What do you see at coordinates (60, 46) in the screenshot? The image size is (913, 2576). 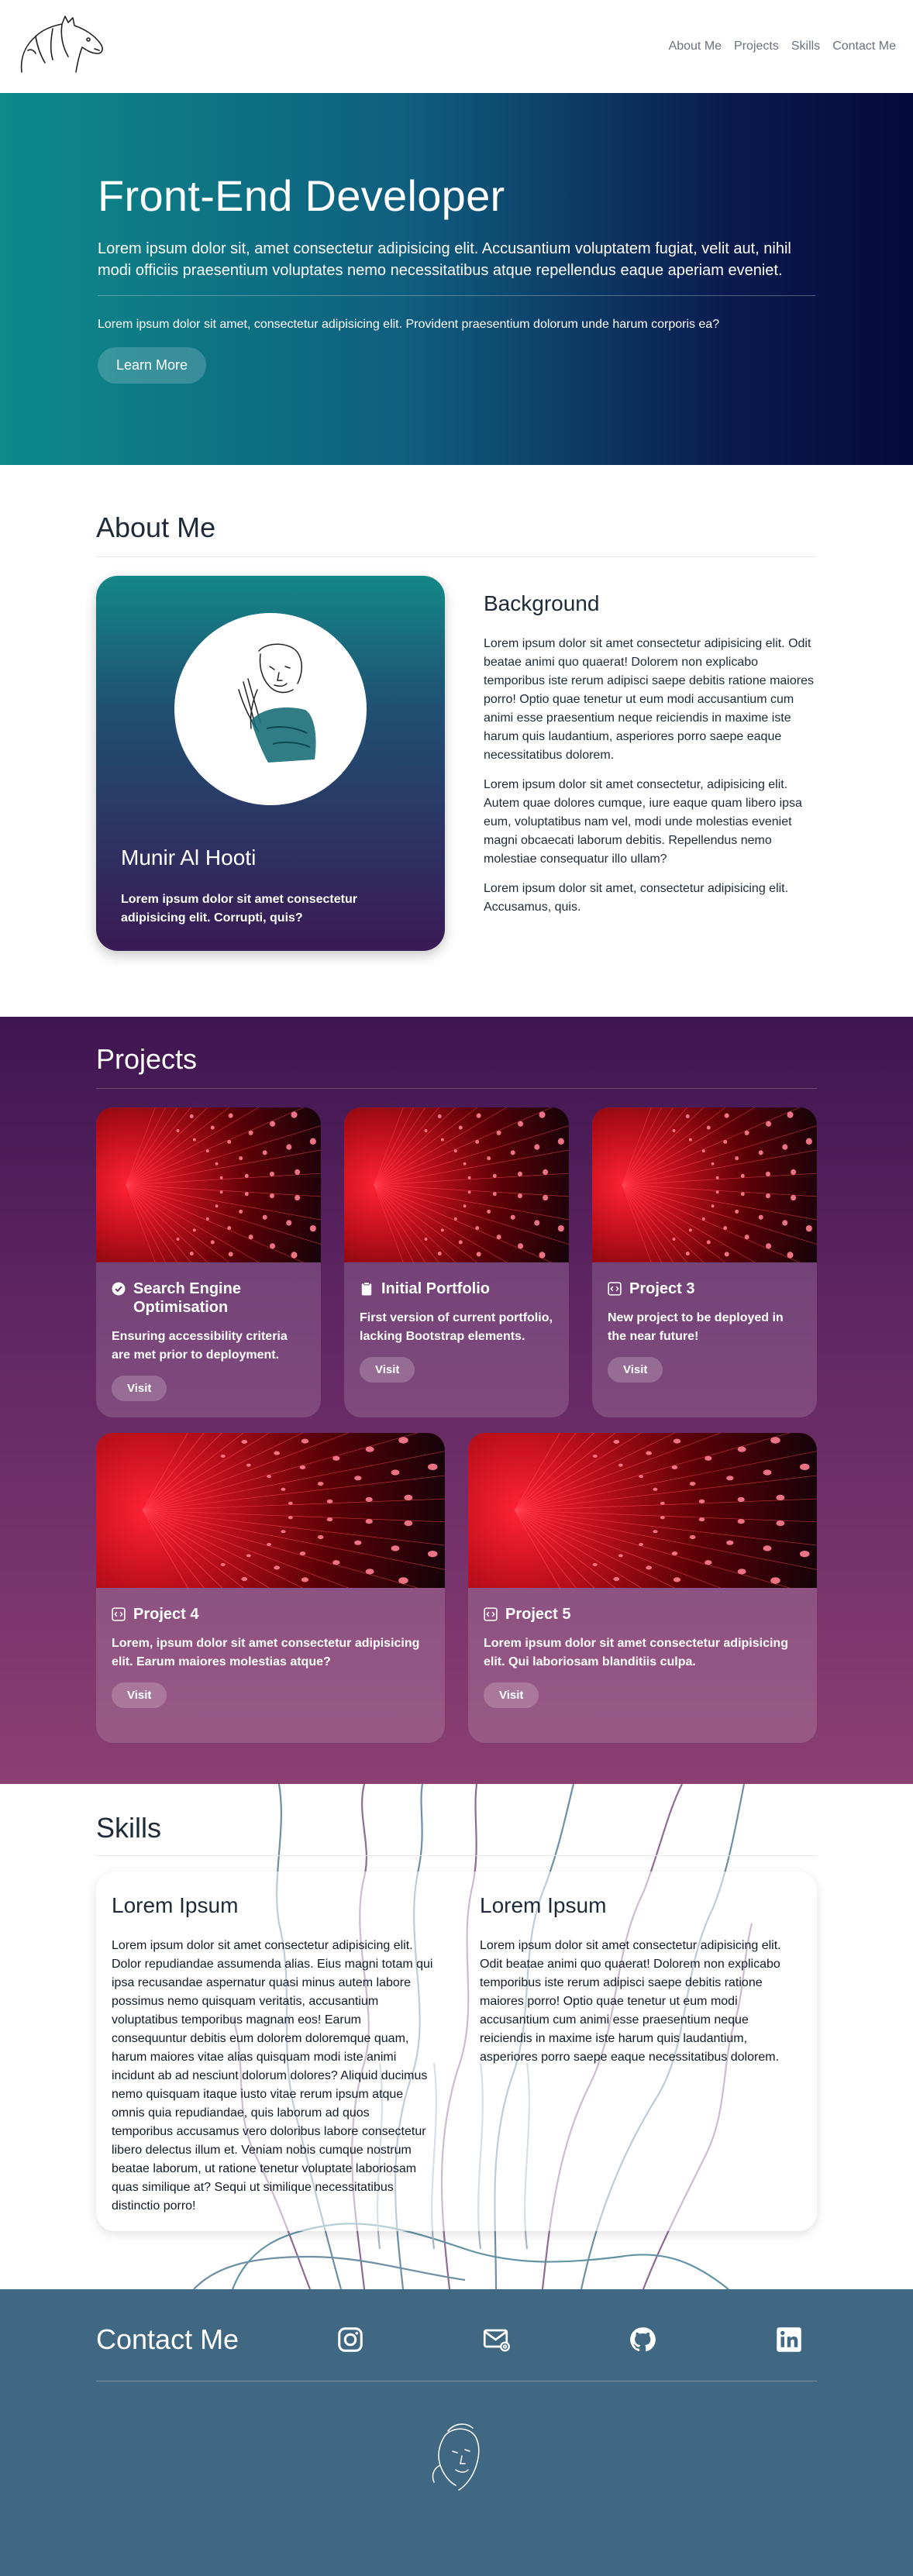 I see `horse-logo` at bounding box center [60, 46].